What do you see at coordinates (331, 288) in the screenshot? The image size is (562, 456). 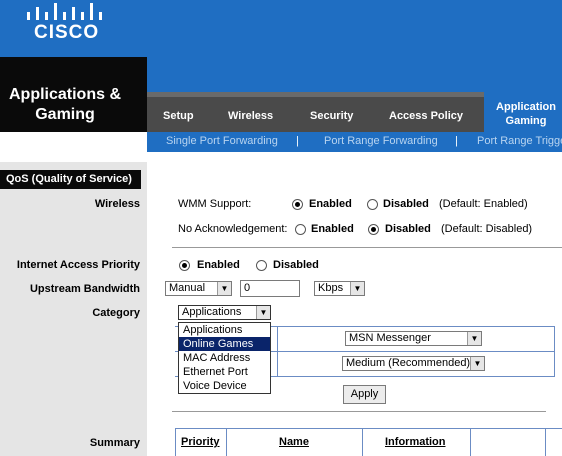 I see `upstream-unit-value: Kbps` at bounding box center [331, 288].